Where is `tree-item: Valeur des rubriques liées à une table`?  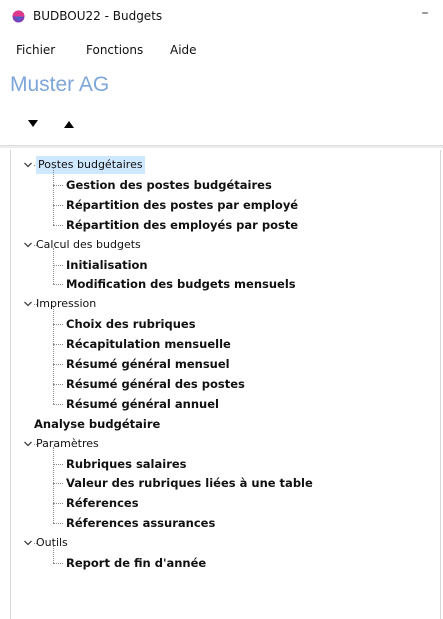
tree-item: Valeur des rubriques liées à une table is located at coordinates (189, 483).